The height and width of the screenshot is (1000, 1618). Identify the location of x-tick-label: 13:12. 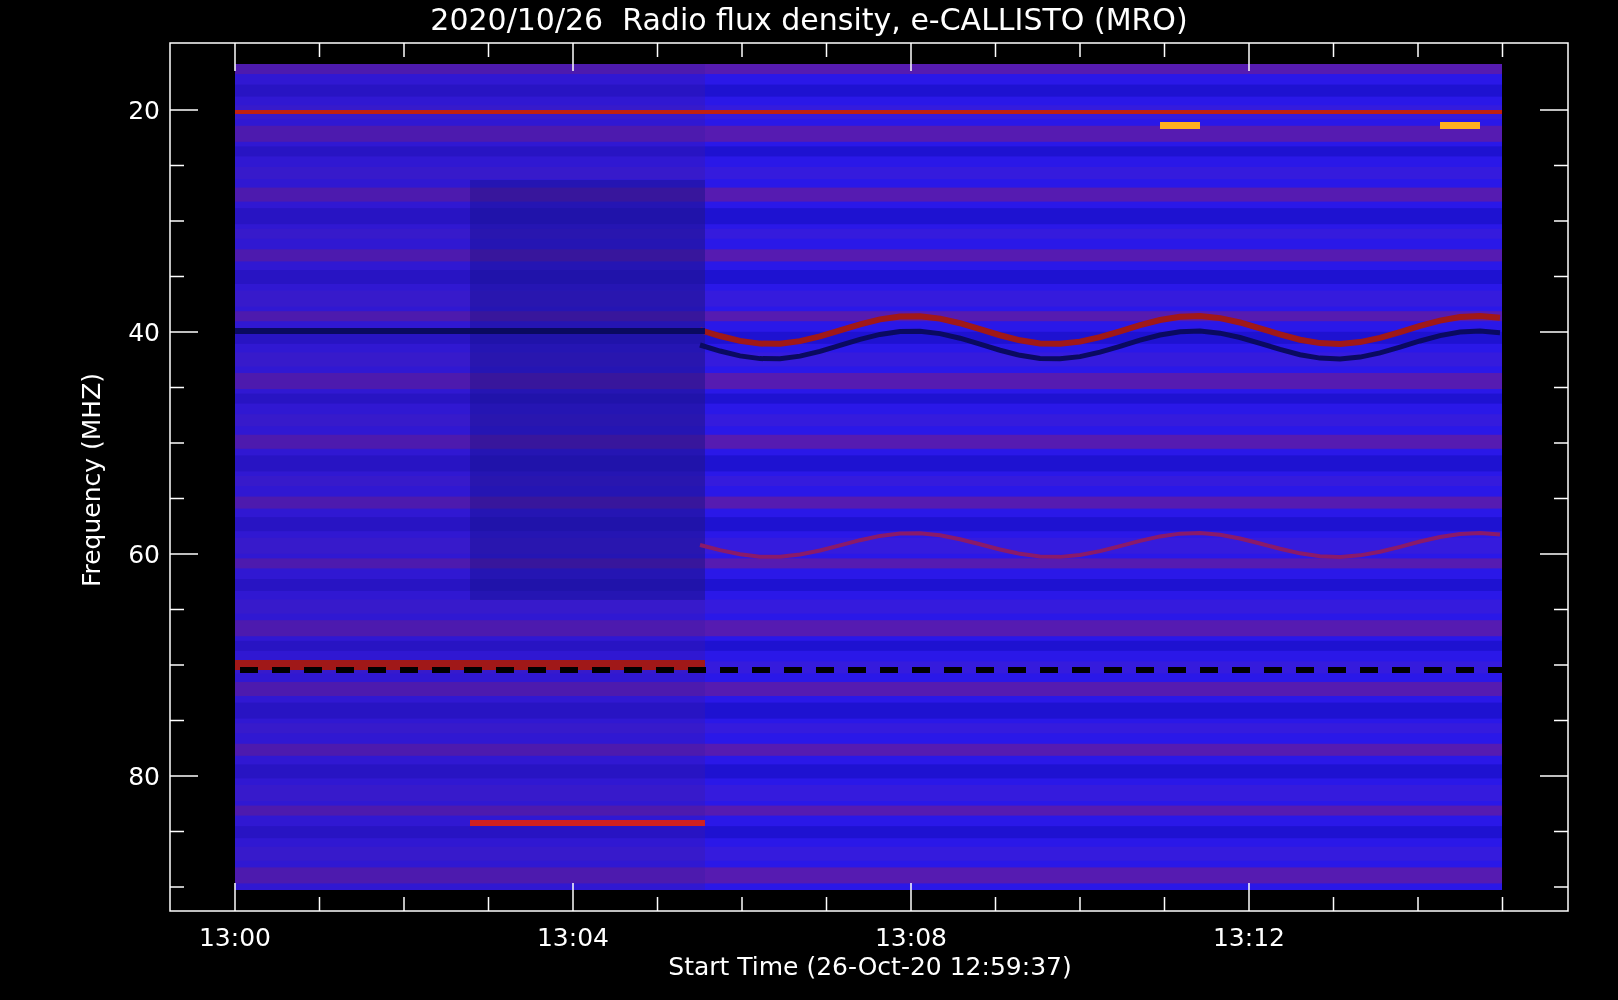
(1249, 937).